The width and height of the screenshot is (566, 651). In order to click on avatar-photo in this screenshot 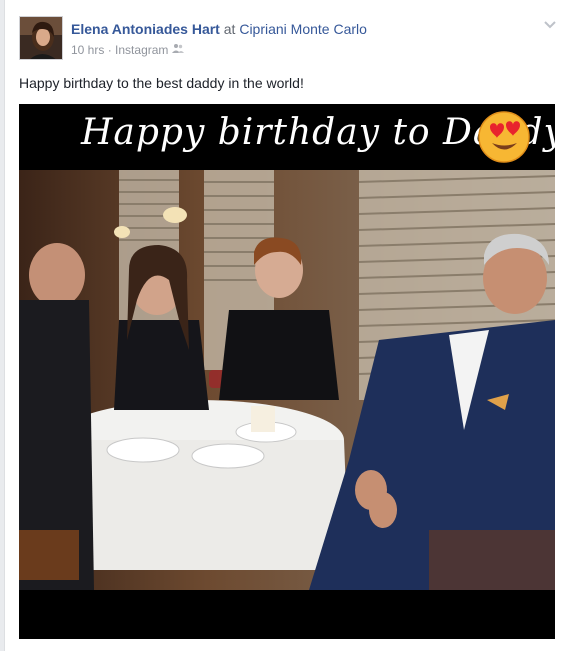, I will do `click(41, 38)`.